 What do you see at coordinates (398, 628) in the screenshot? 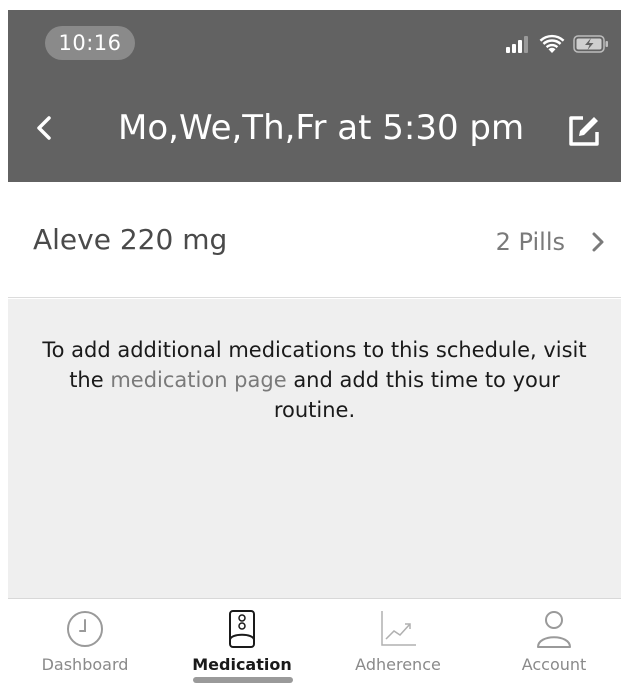
I see `chart-trend-icon` at bounding box center [398, 628].